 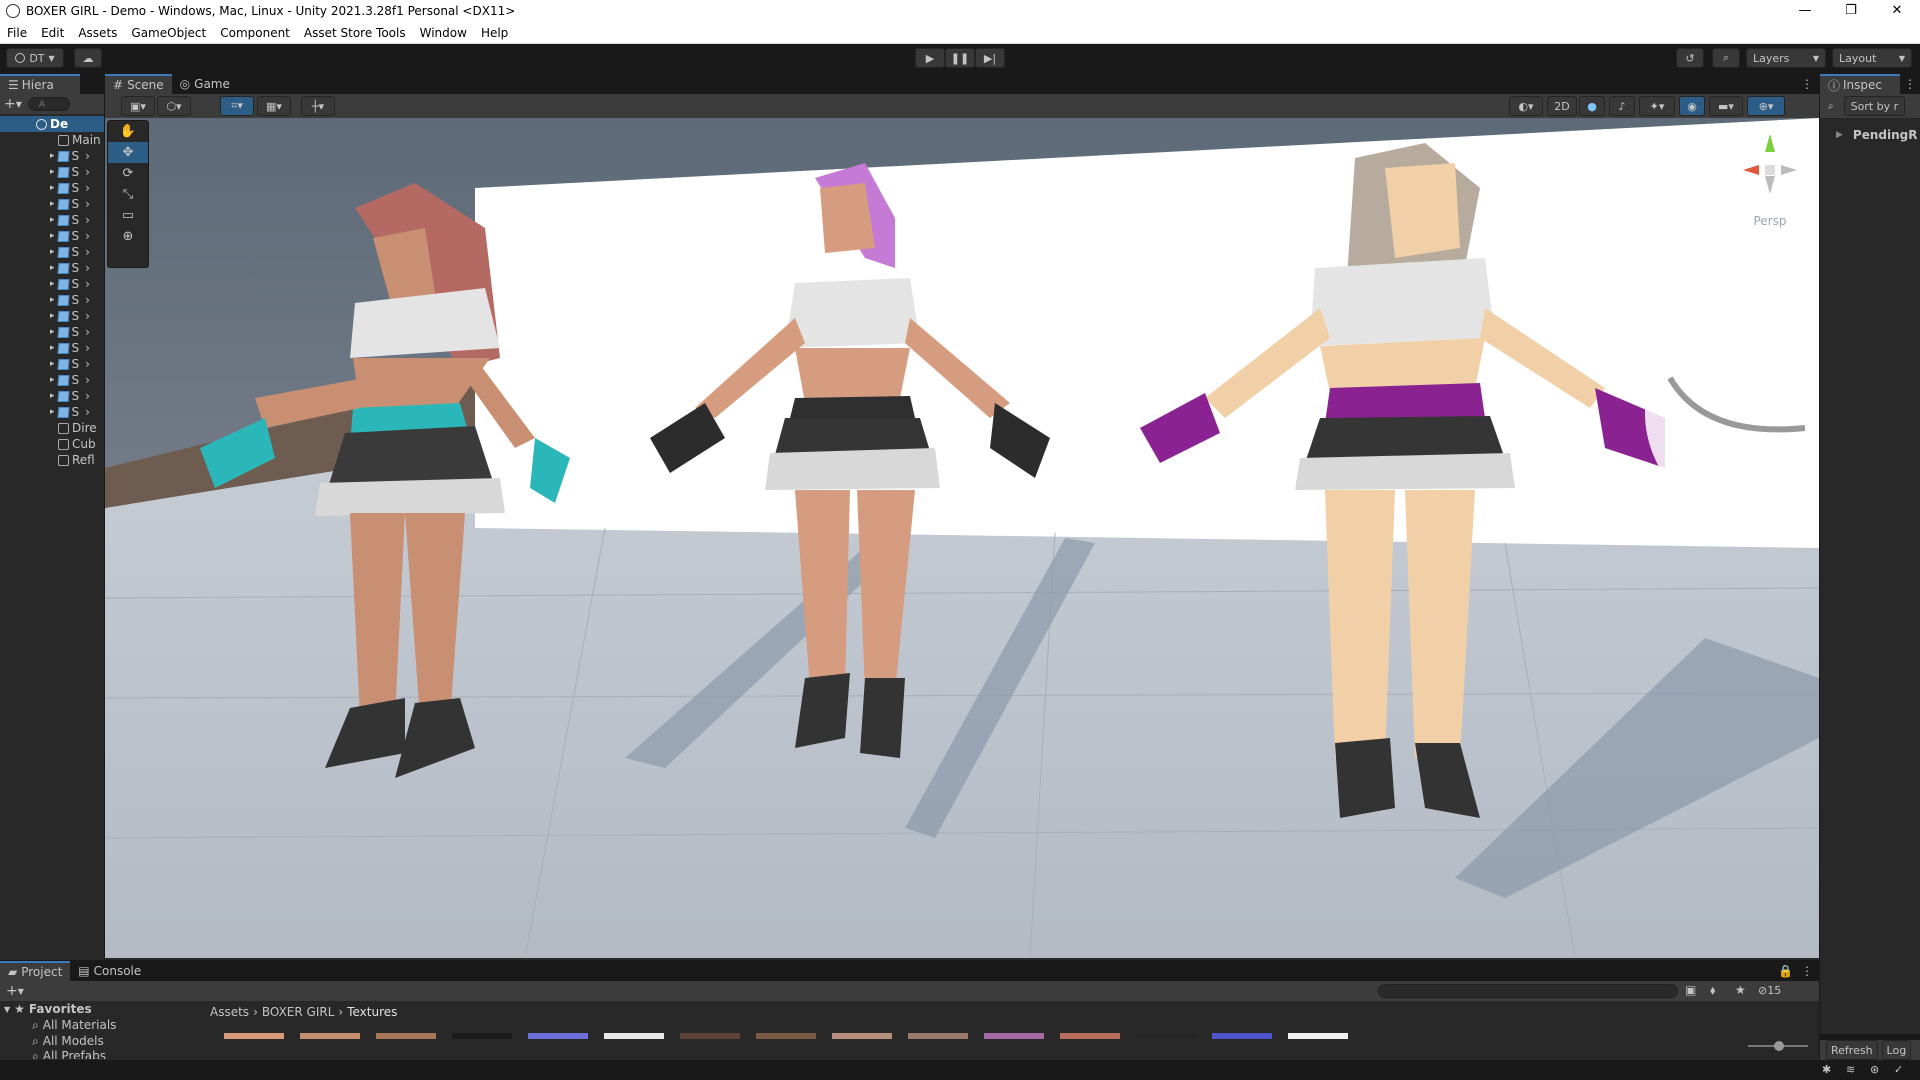 What do you see at coordinates (1874, 106) in the screenshot?
I see `sort-dropdown: Sort by r` at bounding box center [1874, 106].